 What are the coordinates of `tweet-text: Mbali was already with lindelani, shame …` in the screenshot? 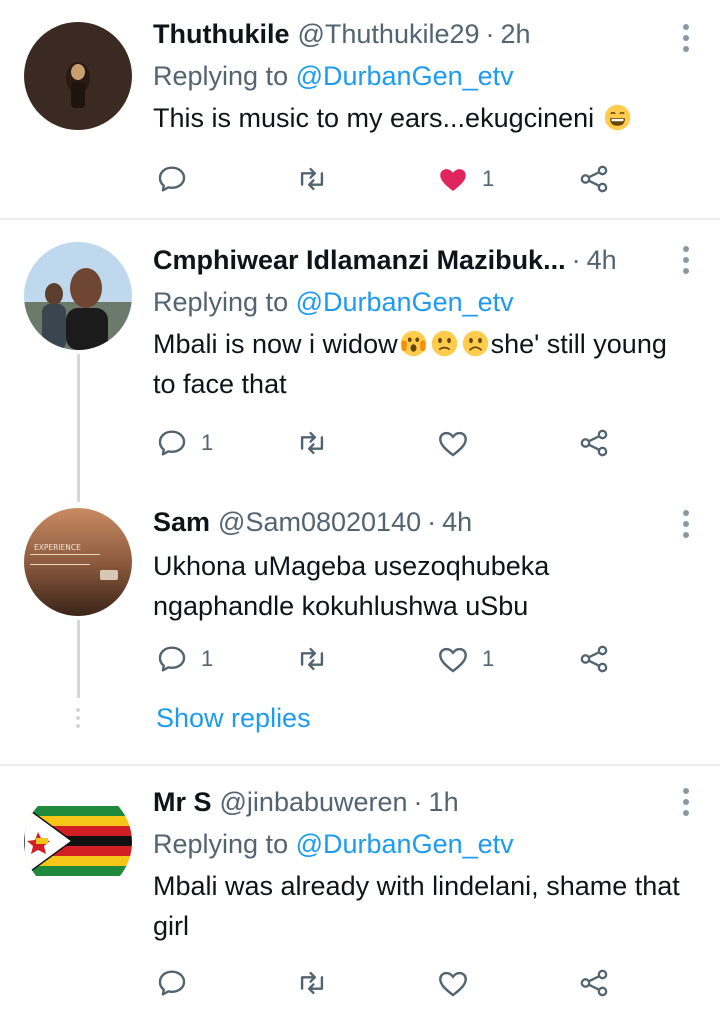 It's located at (416, 906).